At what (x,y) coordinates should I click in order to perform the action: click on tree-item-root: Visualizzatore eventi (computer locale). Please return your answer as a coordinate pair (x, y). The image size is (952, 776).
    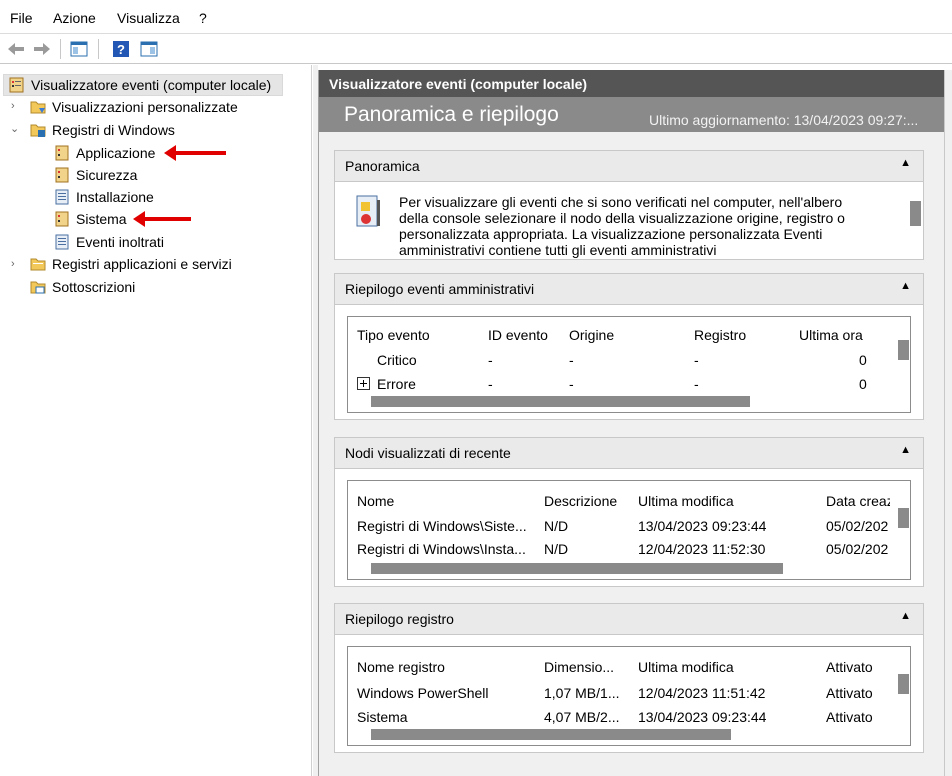
    Looking at the image, I should click on (143, 85).